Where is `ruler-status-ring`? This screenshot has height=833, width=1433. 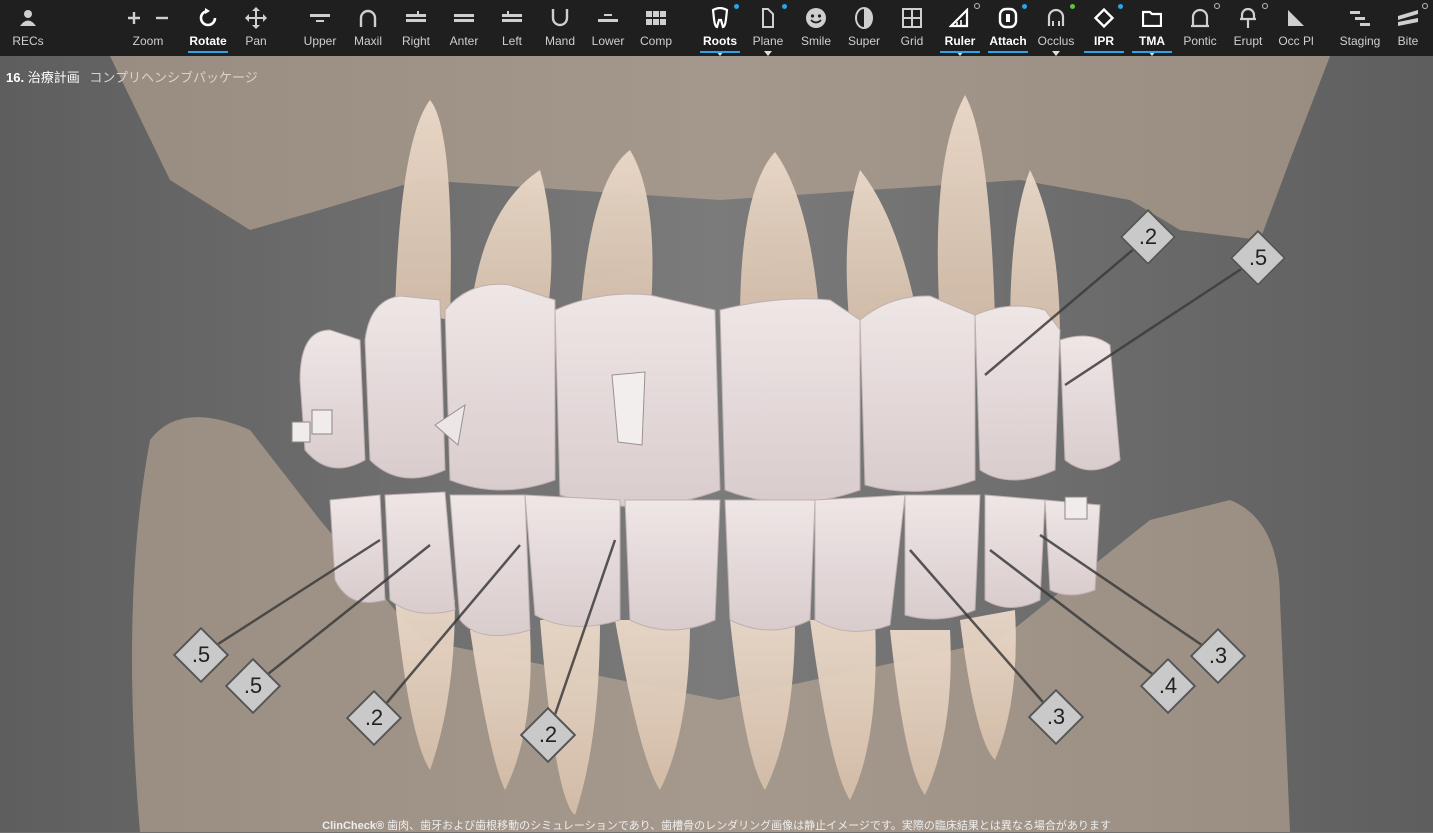
ruler-status-ring is located at coordinates (977, 6).